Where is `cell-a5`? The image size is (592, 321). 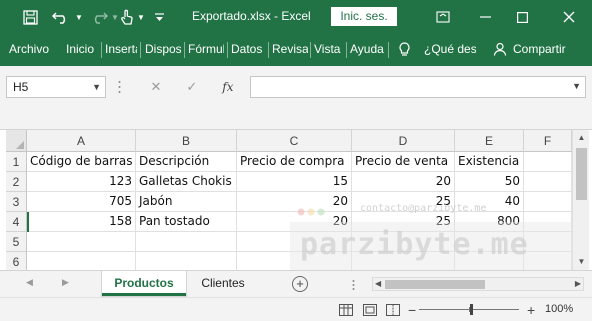 cell-a5 is located at coordinates (81, 242).